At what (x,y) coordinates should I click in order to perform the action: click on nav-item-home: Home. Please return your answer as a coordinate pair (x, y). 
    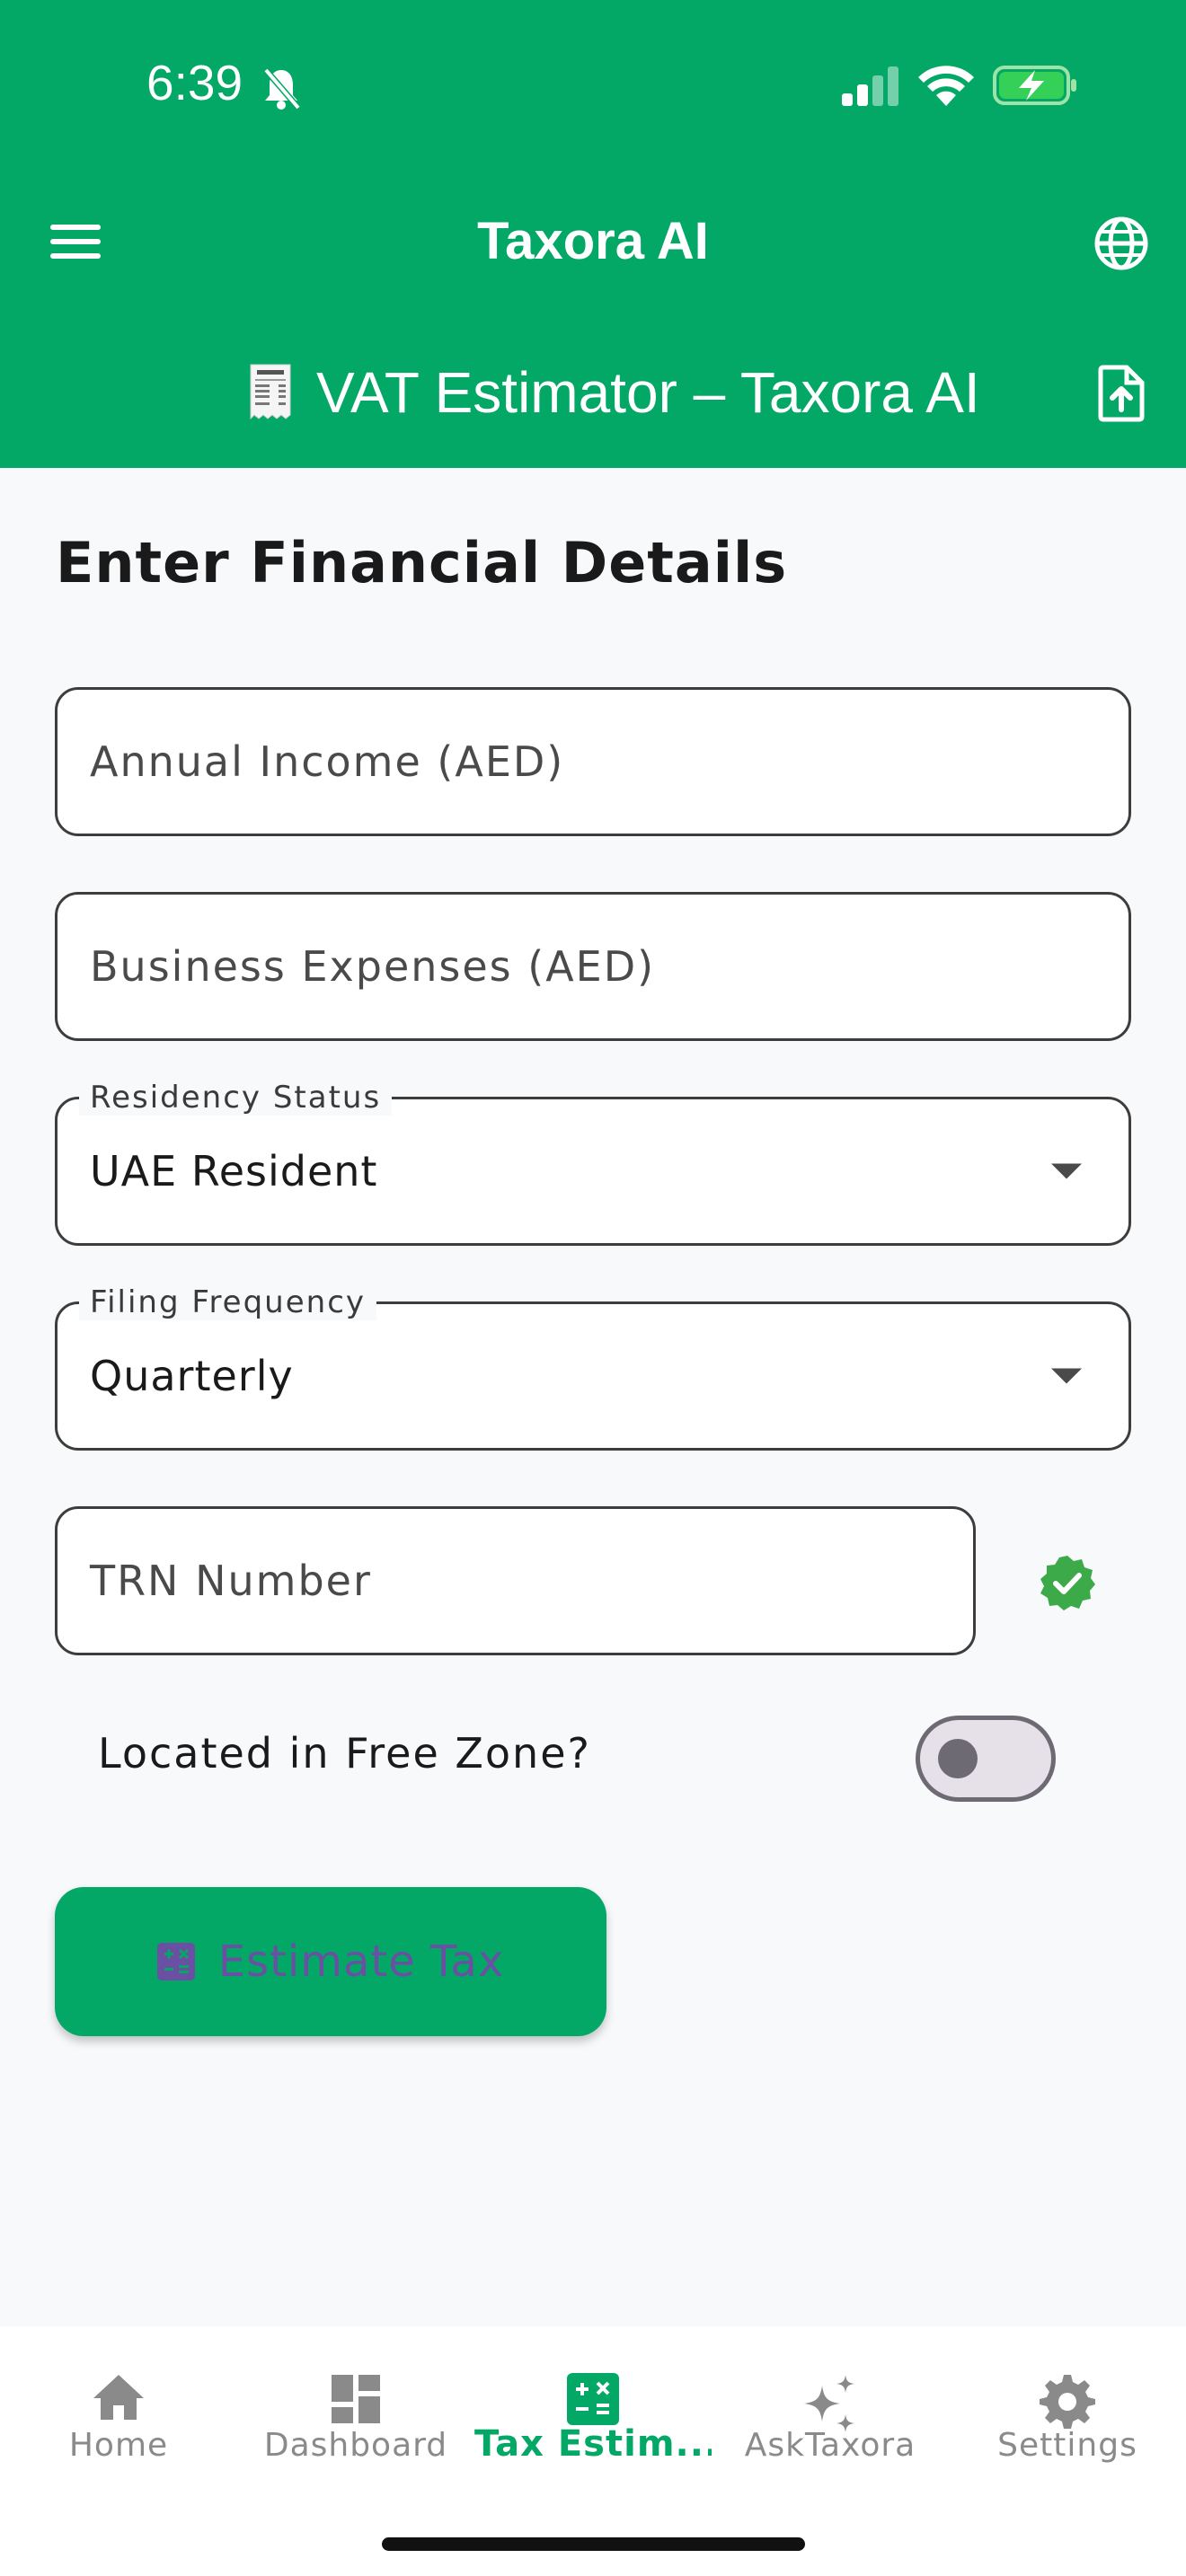
    Looking at the image, I should click on (118, 2416).